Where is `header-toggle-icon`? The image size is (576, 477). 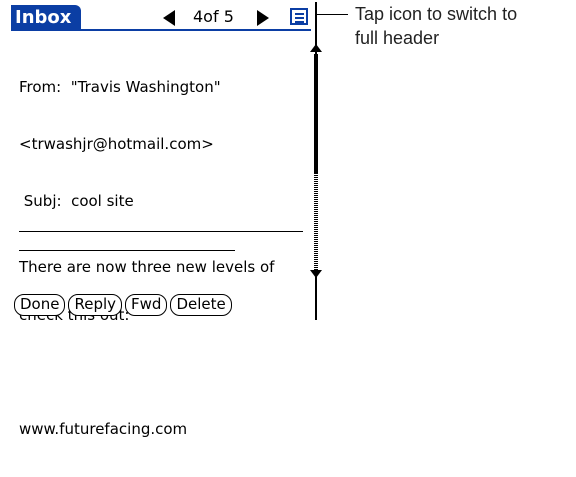 header-toggle-icon is located at coordinates (299, 16).